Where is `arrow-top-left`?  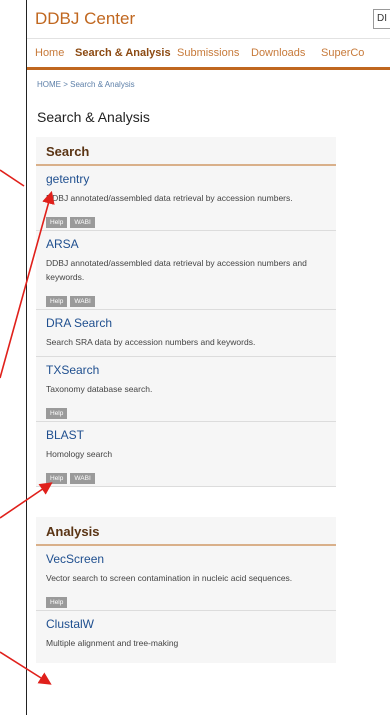 arrow-top-left is located at coordinates (12, 178).